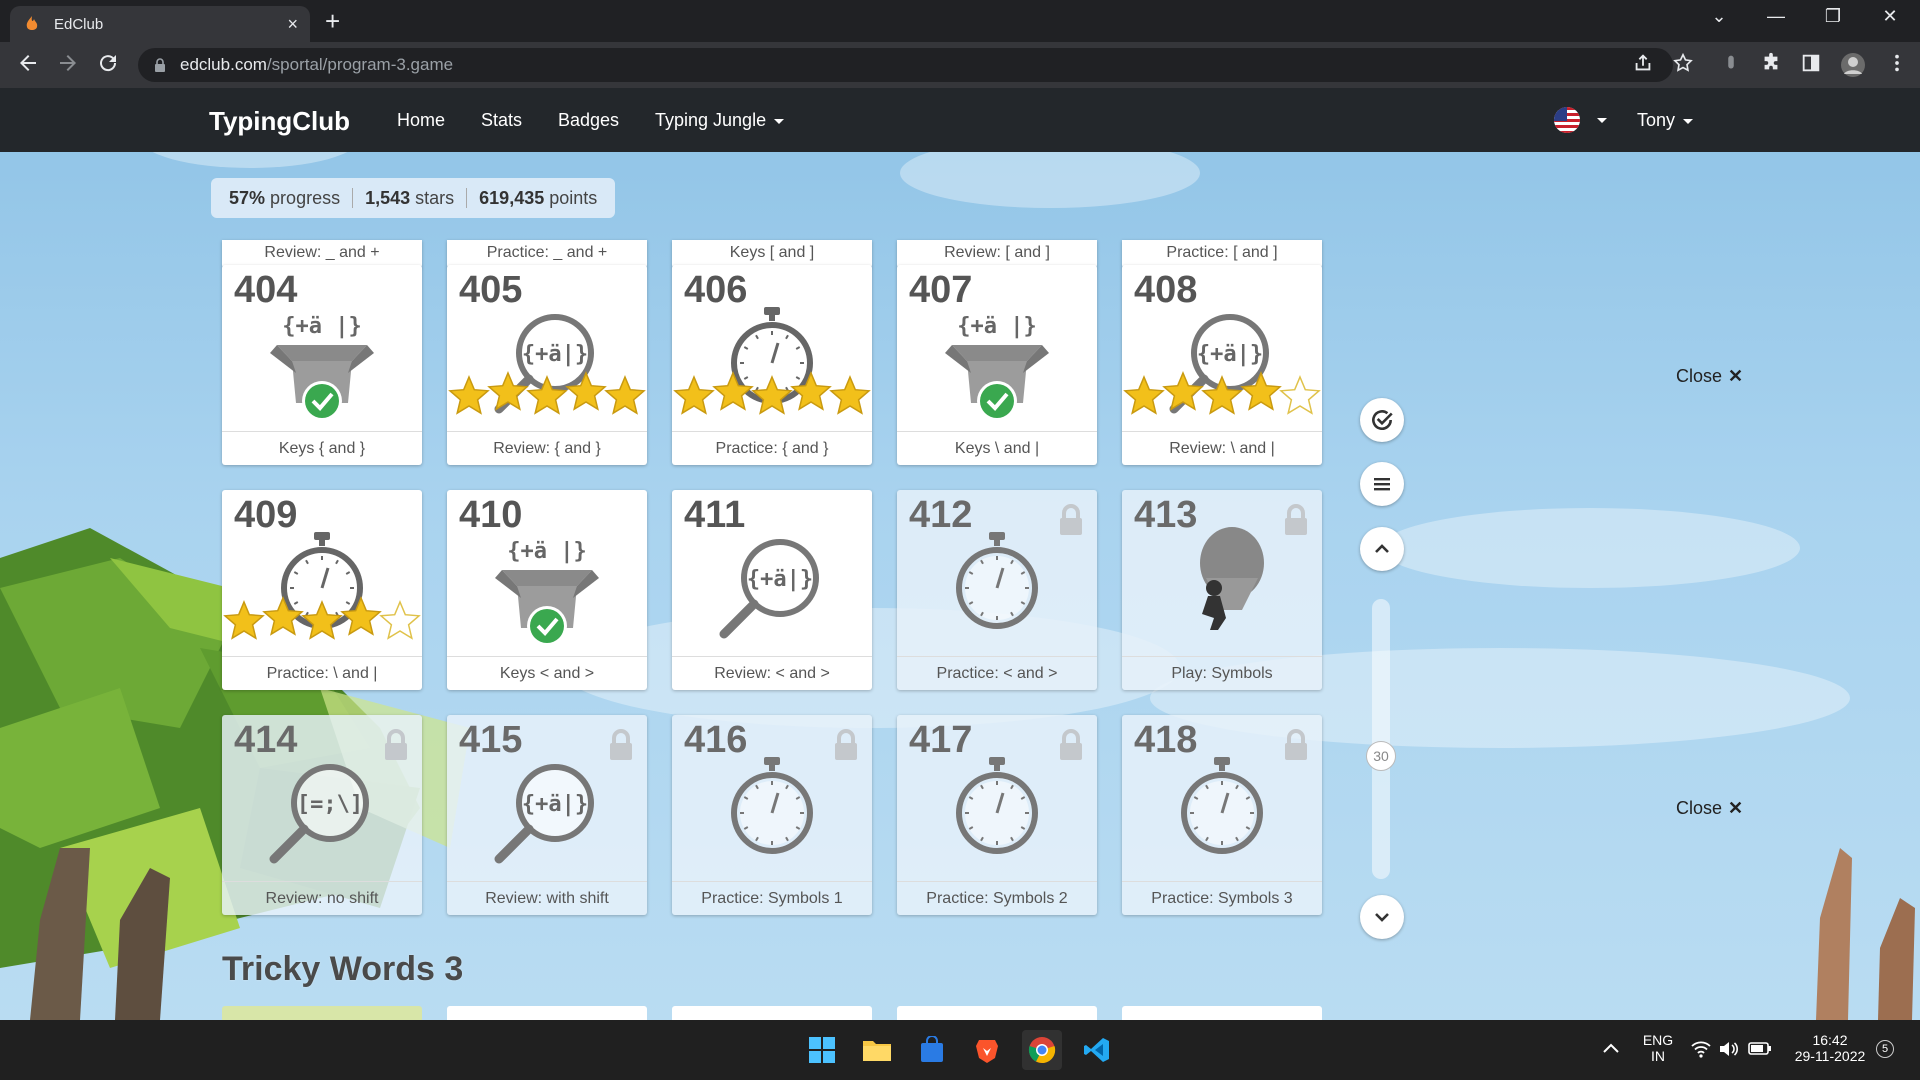  What do you see at coordinates (32, 23) in the screenshot?
I see `edclub-favicon-icon` at bounding box center [32, 23].